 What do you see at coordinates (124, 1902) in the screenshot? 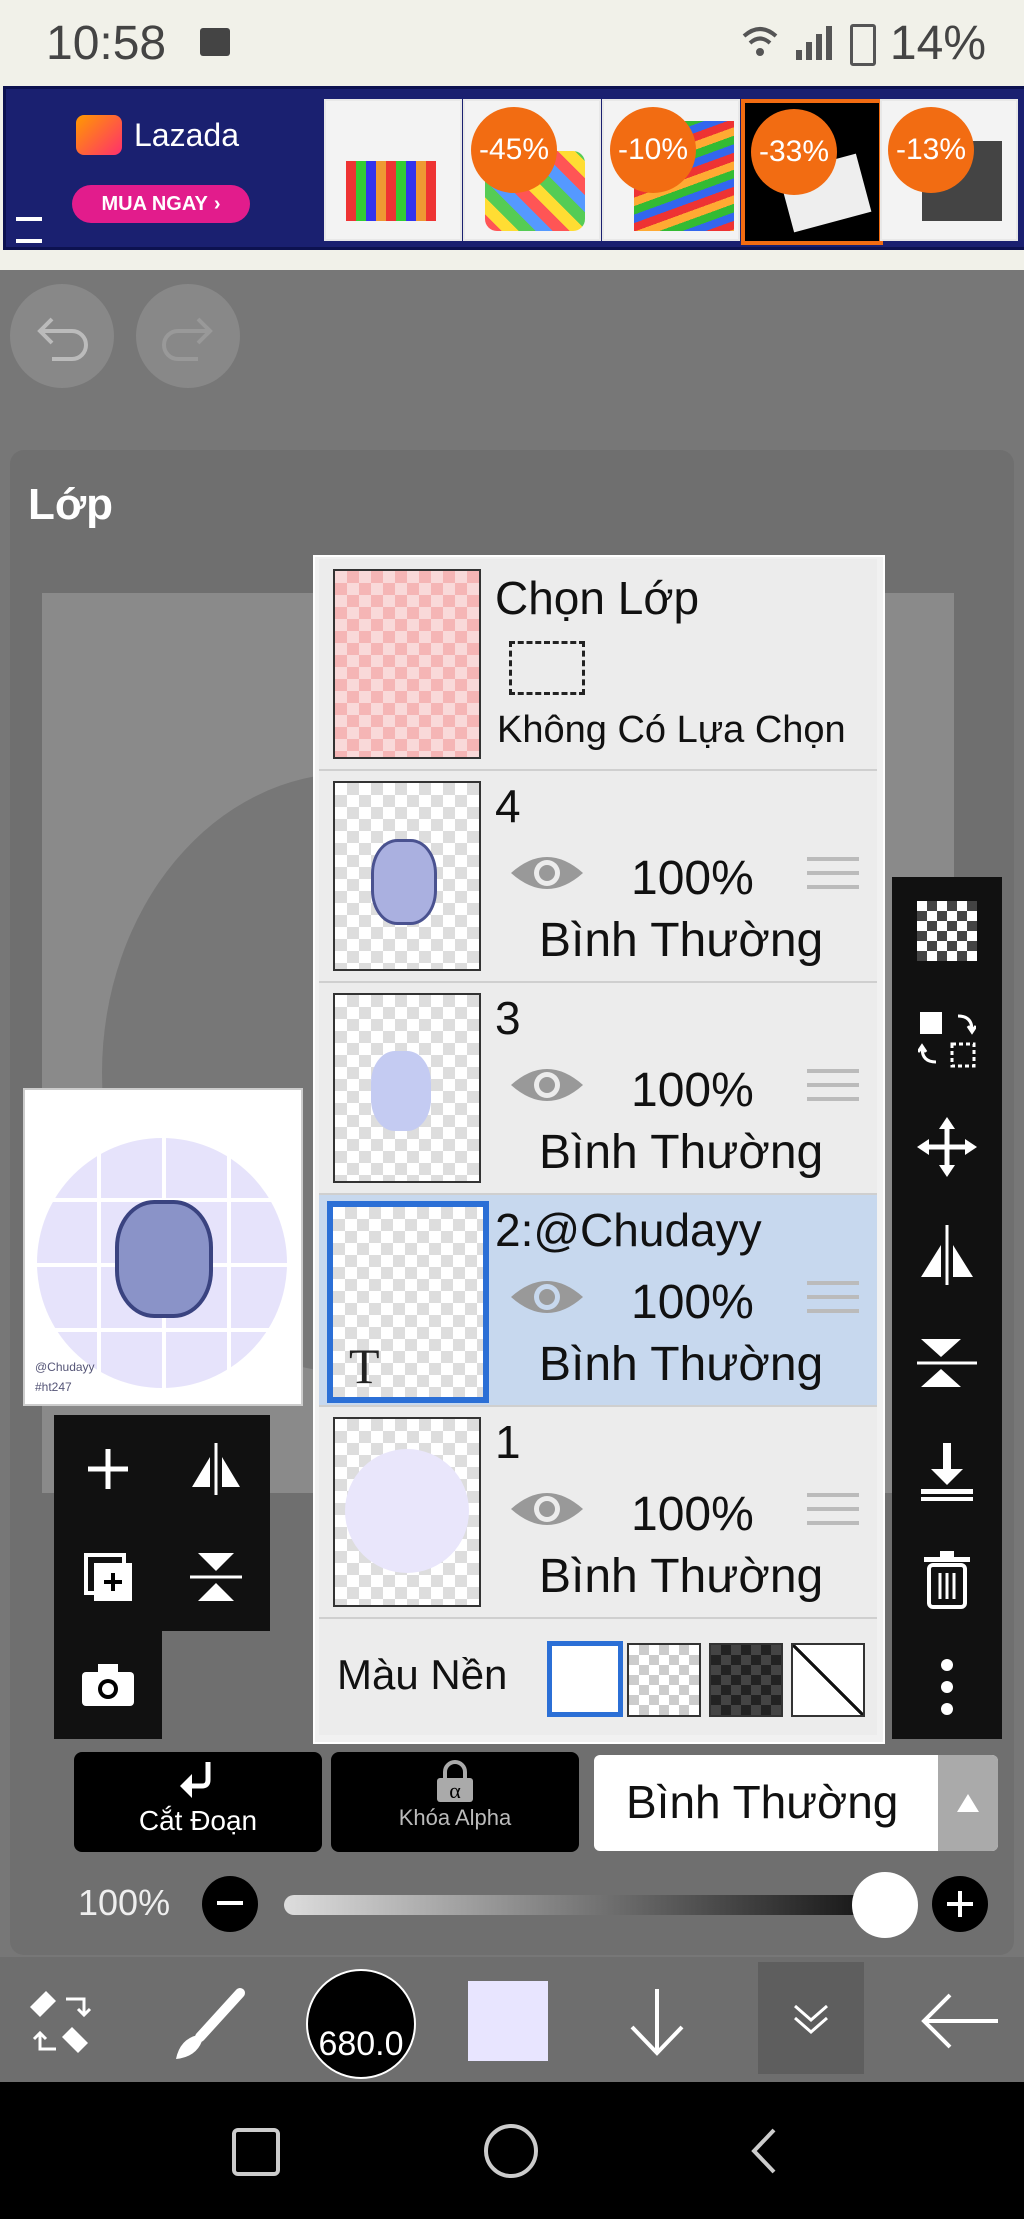
I see `opacity-value: 100%` at bounding box center [124, 1902].